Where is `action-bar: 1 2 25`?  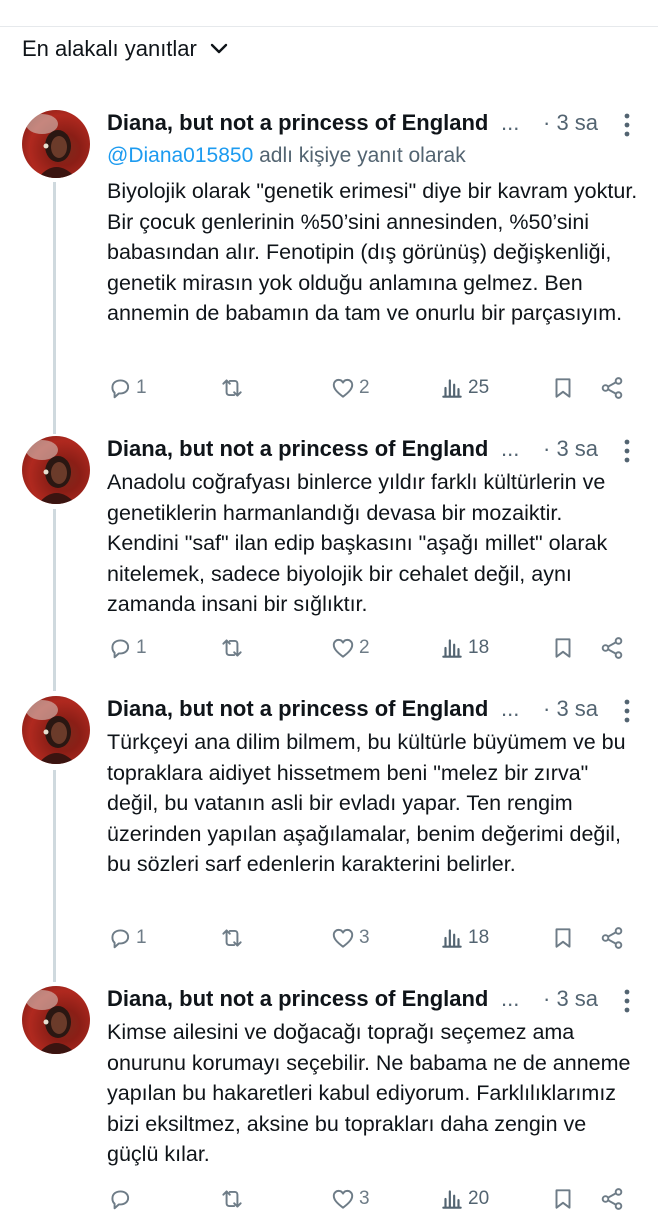
action-bar: 1 2 25 is located at coordinates (367, 388).